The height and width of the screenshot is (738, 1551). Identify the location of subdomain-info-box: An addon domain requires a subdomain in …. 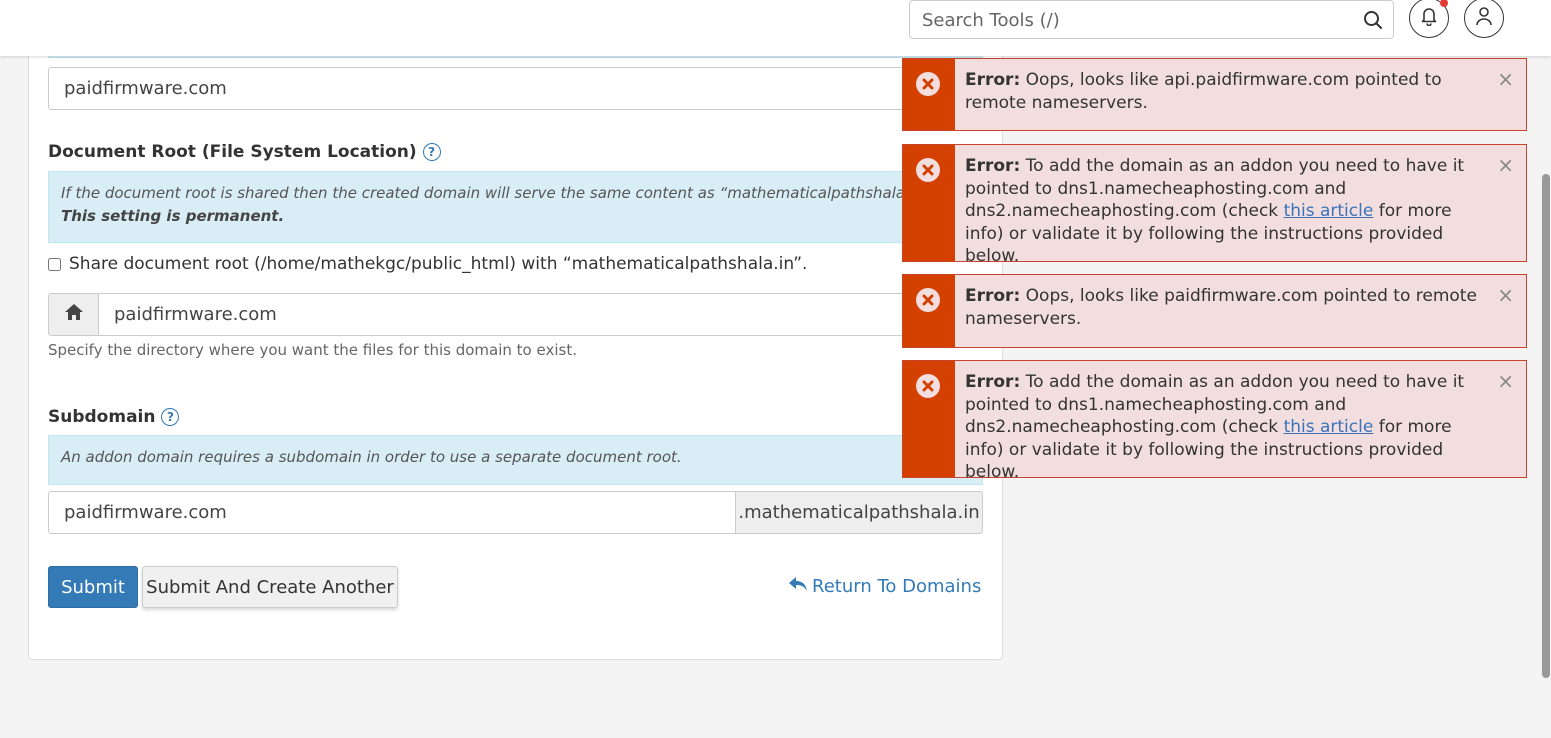
(515, 460).